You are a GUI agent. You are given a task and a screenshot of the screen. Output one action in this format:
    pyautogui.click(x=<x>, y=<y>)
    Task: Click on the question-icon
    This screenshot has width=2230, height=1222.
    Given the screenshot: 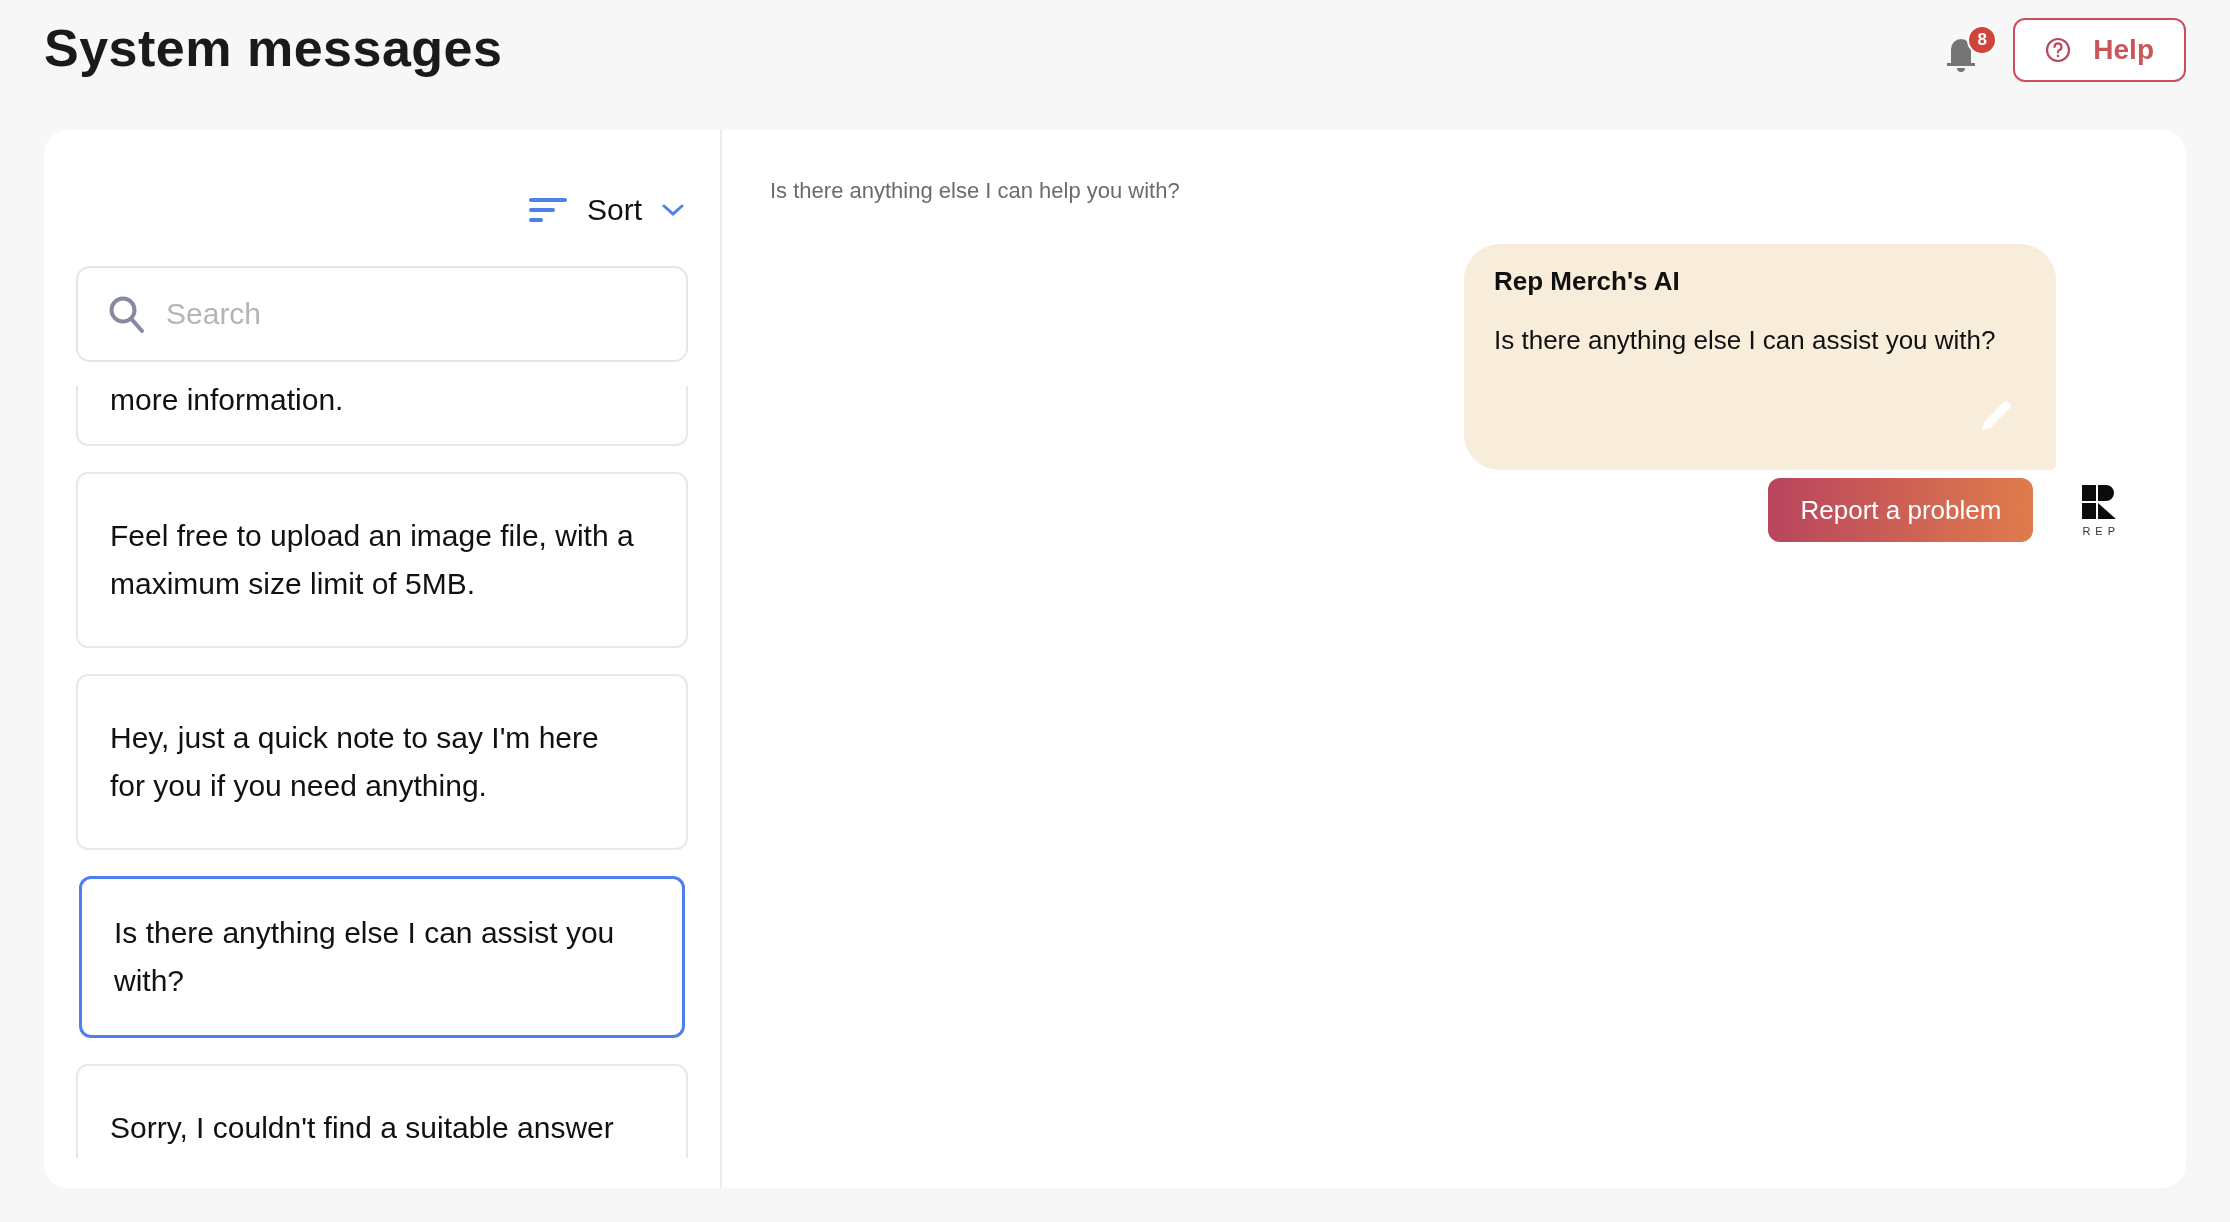 What is the action you would take?
    pyautogui.click(x=2058, y=50)
    